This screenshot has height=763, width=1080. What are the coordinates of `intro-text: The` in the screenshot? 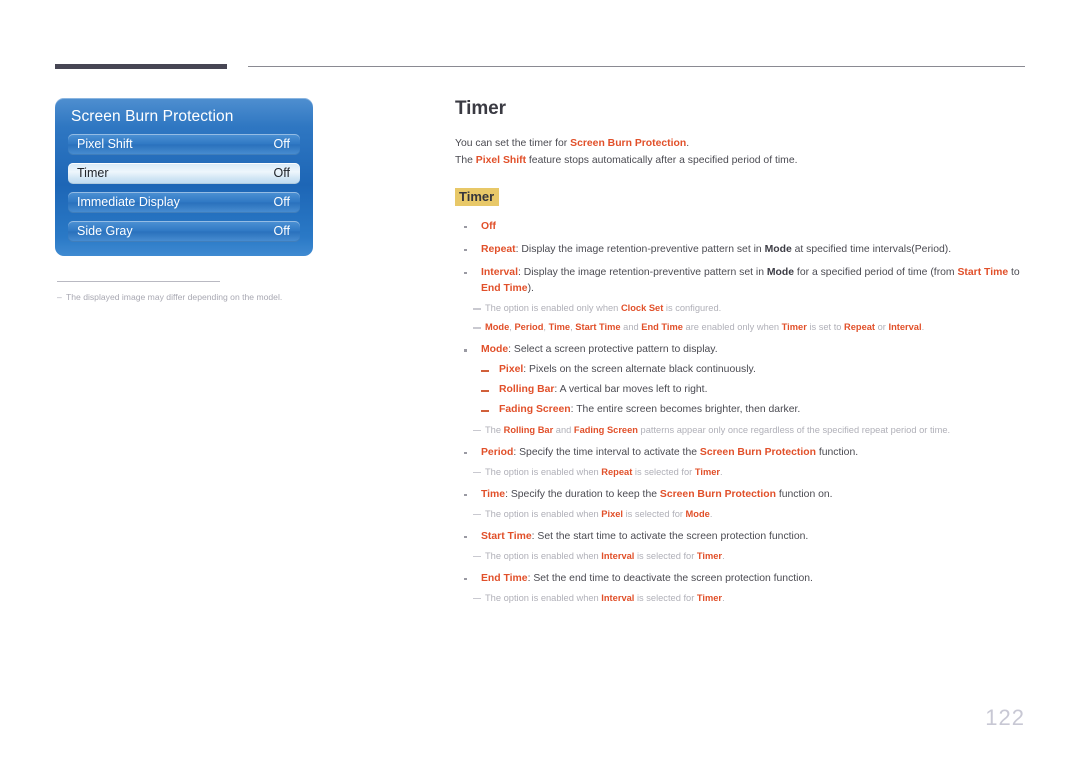 It's located at (465, 160).